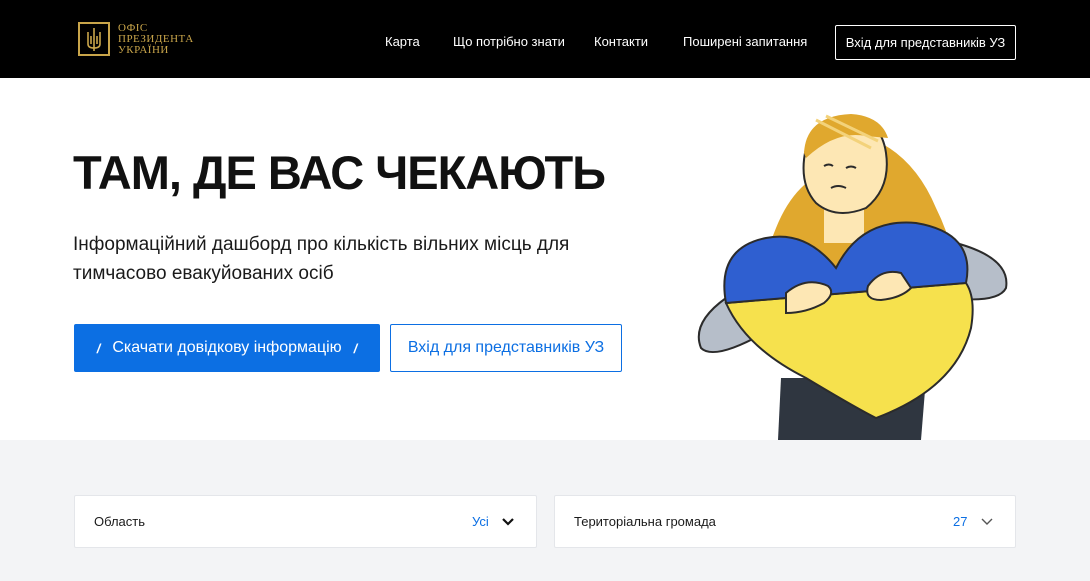 The image size is (1090, 581). What do you see at coordinates (745, 42) in the screenshot?
I see `nav-link-faq: Поширені запитання` at bounding box center [745, 42].